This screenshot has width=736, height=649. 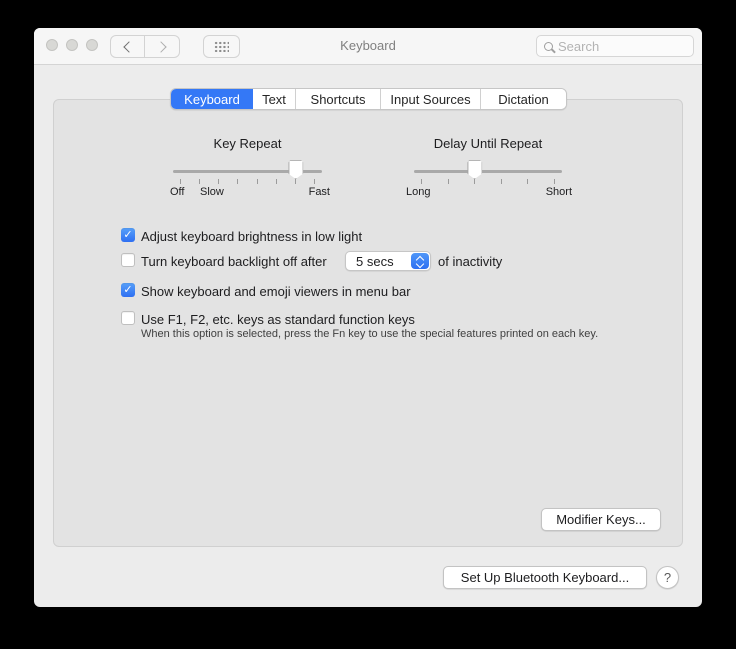 I want to click on title-bar: Keyboard, so click(x=368, y=46).